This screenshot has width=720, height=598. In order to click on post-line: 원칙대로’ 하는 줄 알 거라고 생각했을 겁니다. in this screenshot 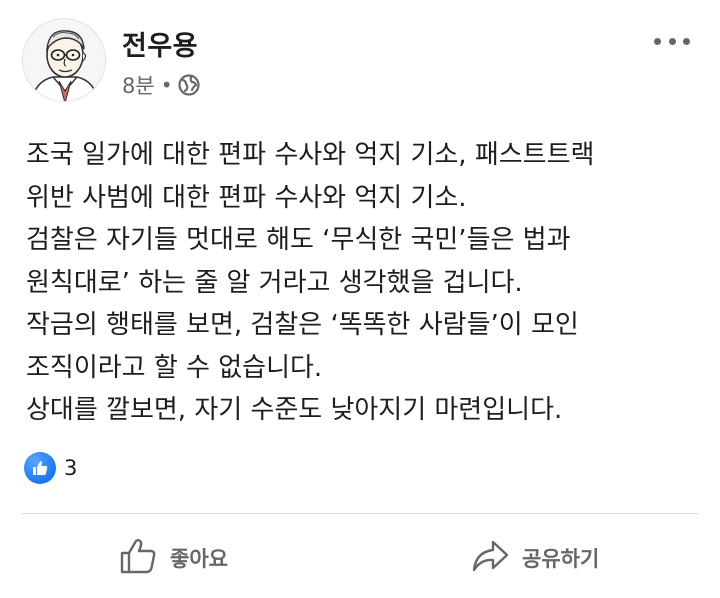, I will do `click(274, 282)`.